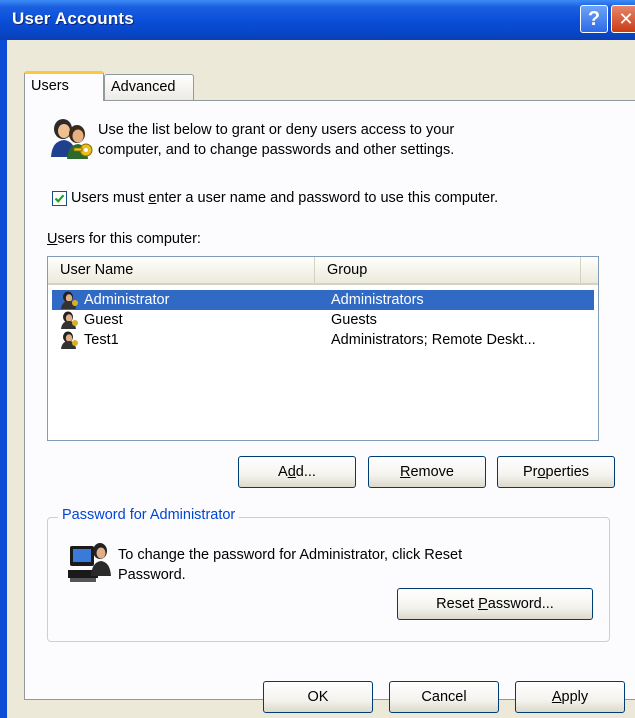 This screenshot has height=718, width=635. I want to click on user-name-cell: Test1, so click(101, 340).